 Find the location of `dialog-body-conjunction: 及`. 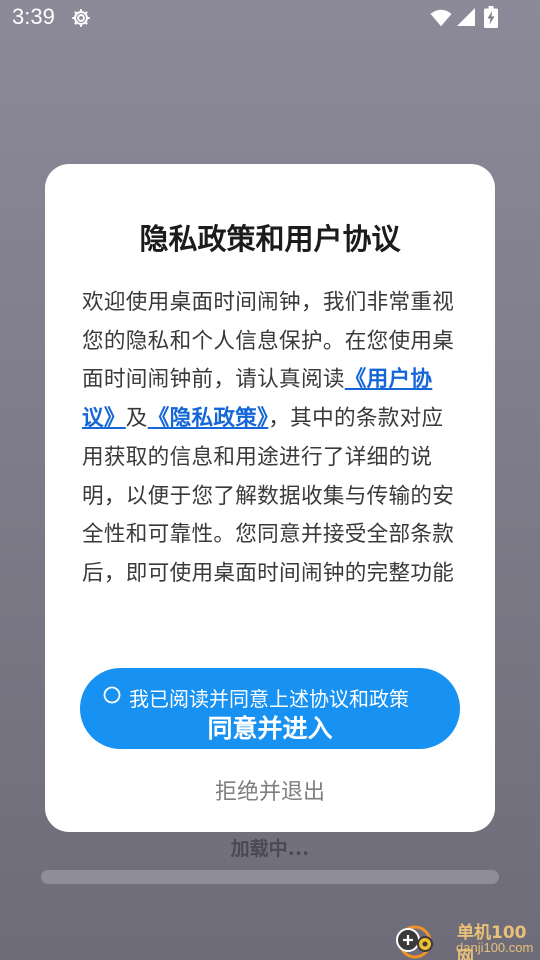

dialog-body-conjunction: 及 is located at coordinates (136, 419).